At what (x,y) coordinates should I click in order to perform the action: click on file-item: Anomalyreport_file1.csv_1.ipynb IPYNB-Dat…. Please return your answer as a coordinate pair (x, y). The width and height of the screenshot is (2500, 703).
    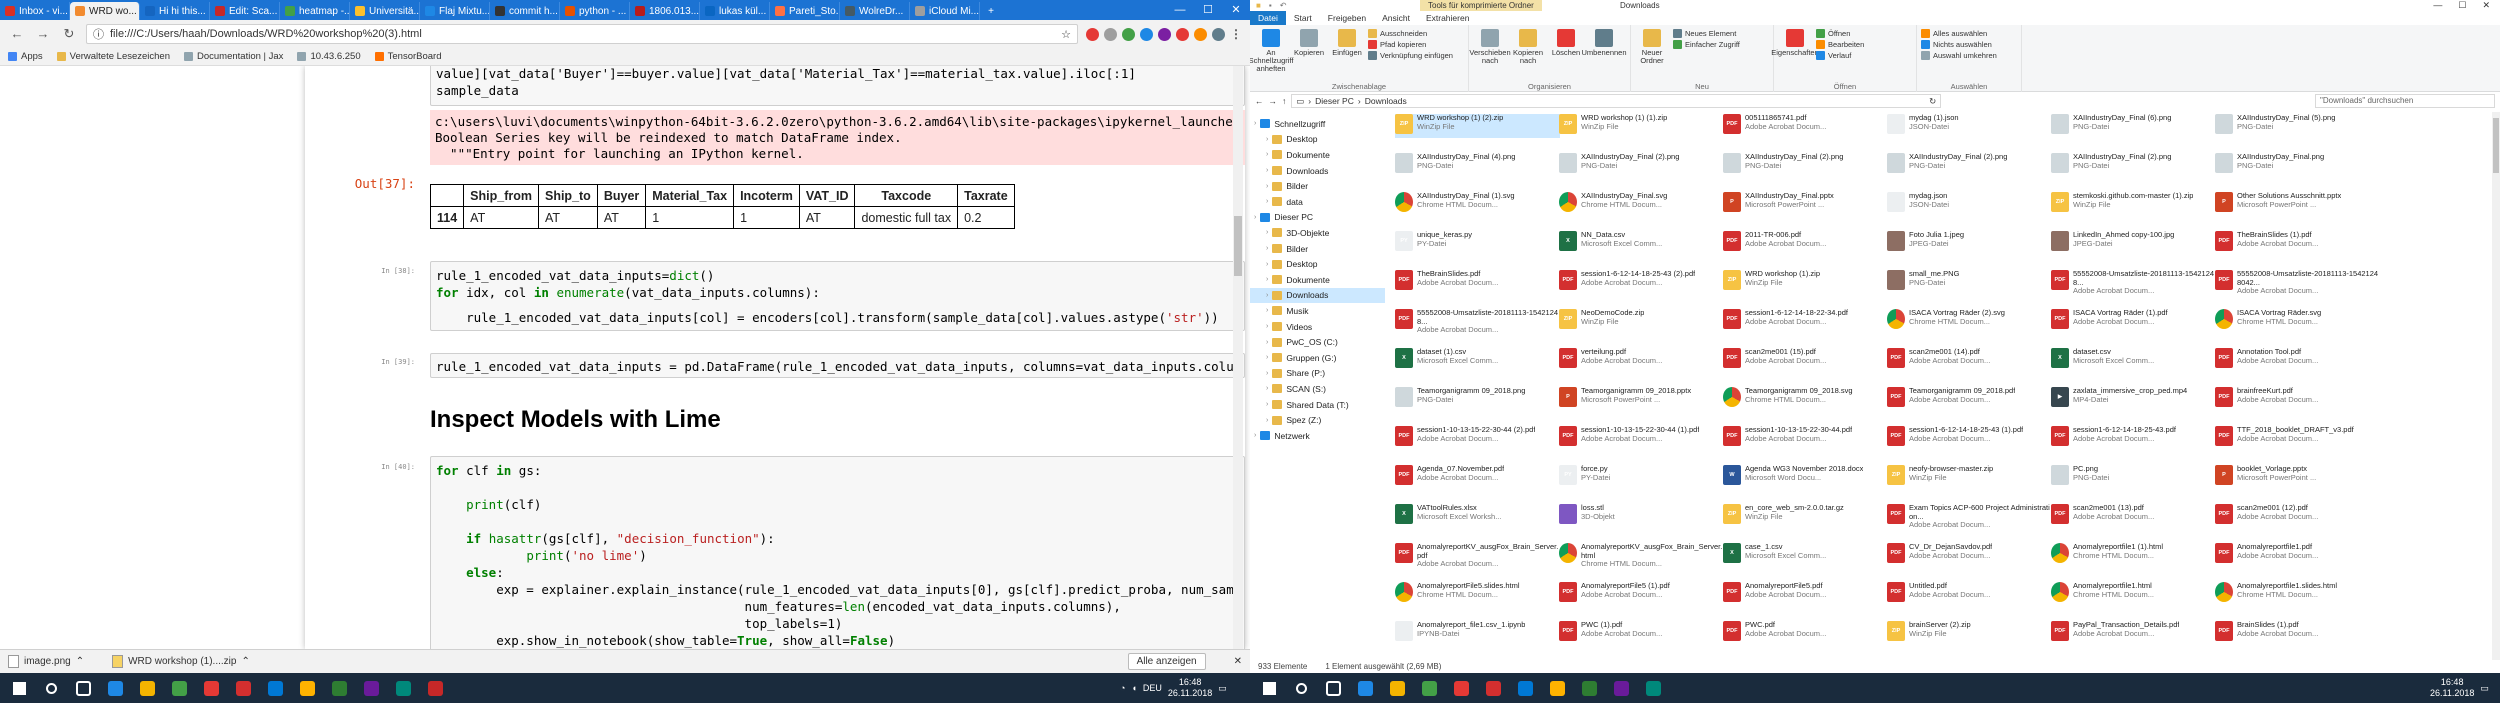
    Looking at the image, I should click on (1477, 633).